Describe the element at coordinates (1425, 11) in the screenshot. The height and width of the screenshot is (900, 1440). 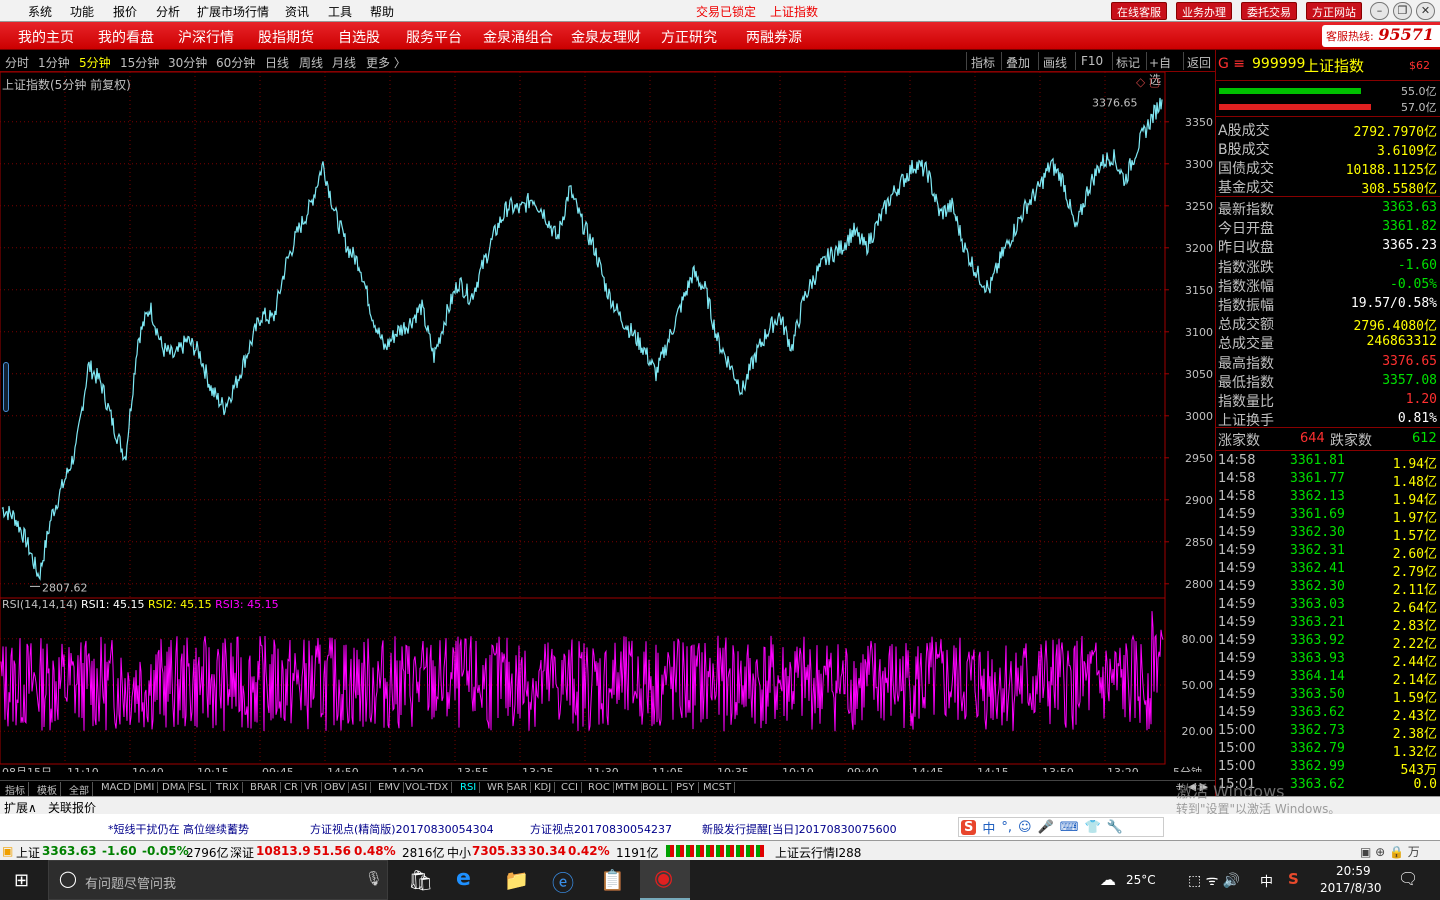
I see `close-icon: ✕` at that location.